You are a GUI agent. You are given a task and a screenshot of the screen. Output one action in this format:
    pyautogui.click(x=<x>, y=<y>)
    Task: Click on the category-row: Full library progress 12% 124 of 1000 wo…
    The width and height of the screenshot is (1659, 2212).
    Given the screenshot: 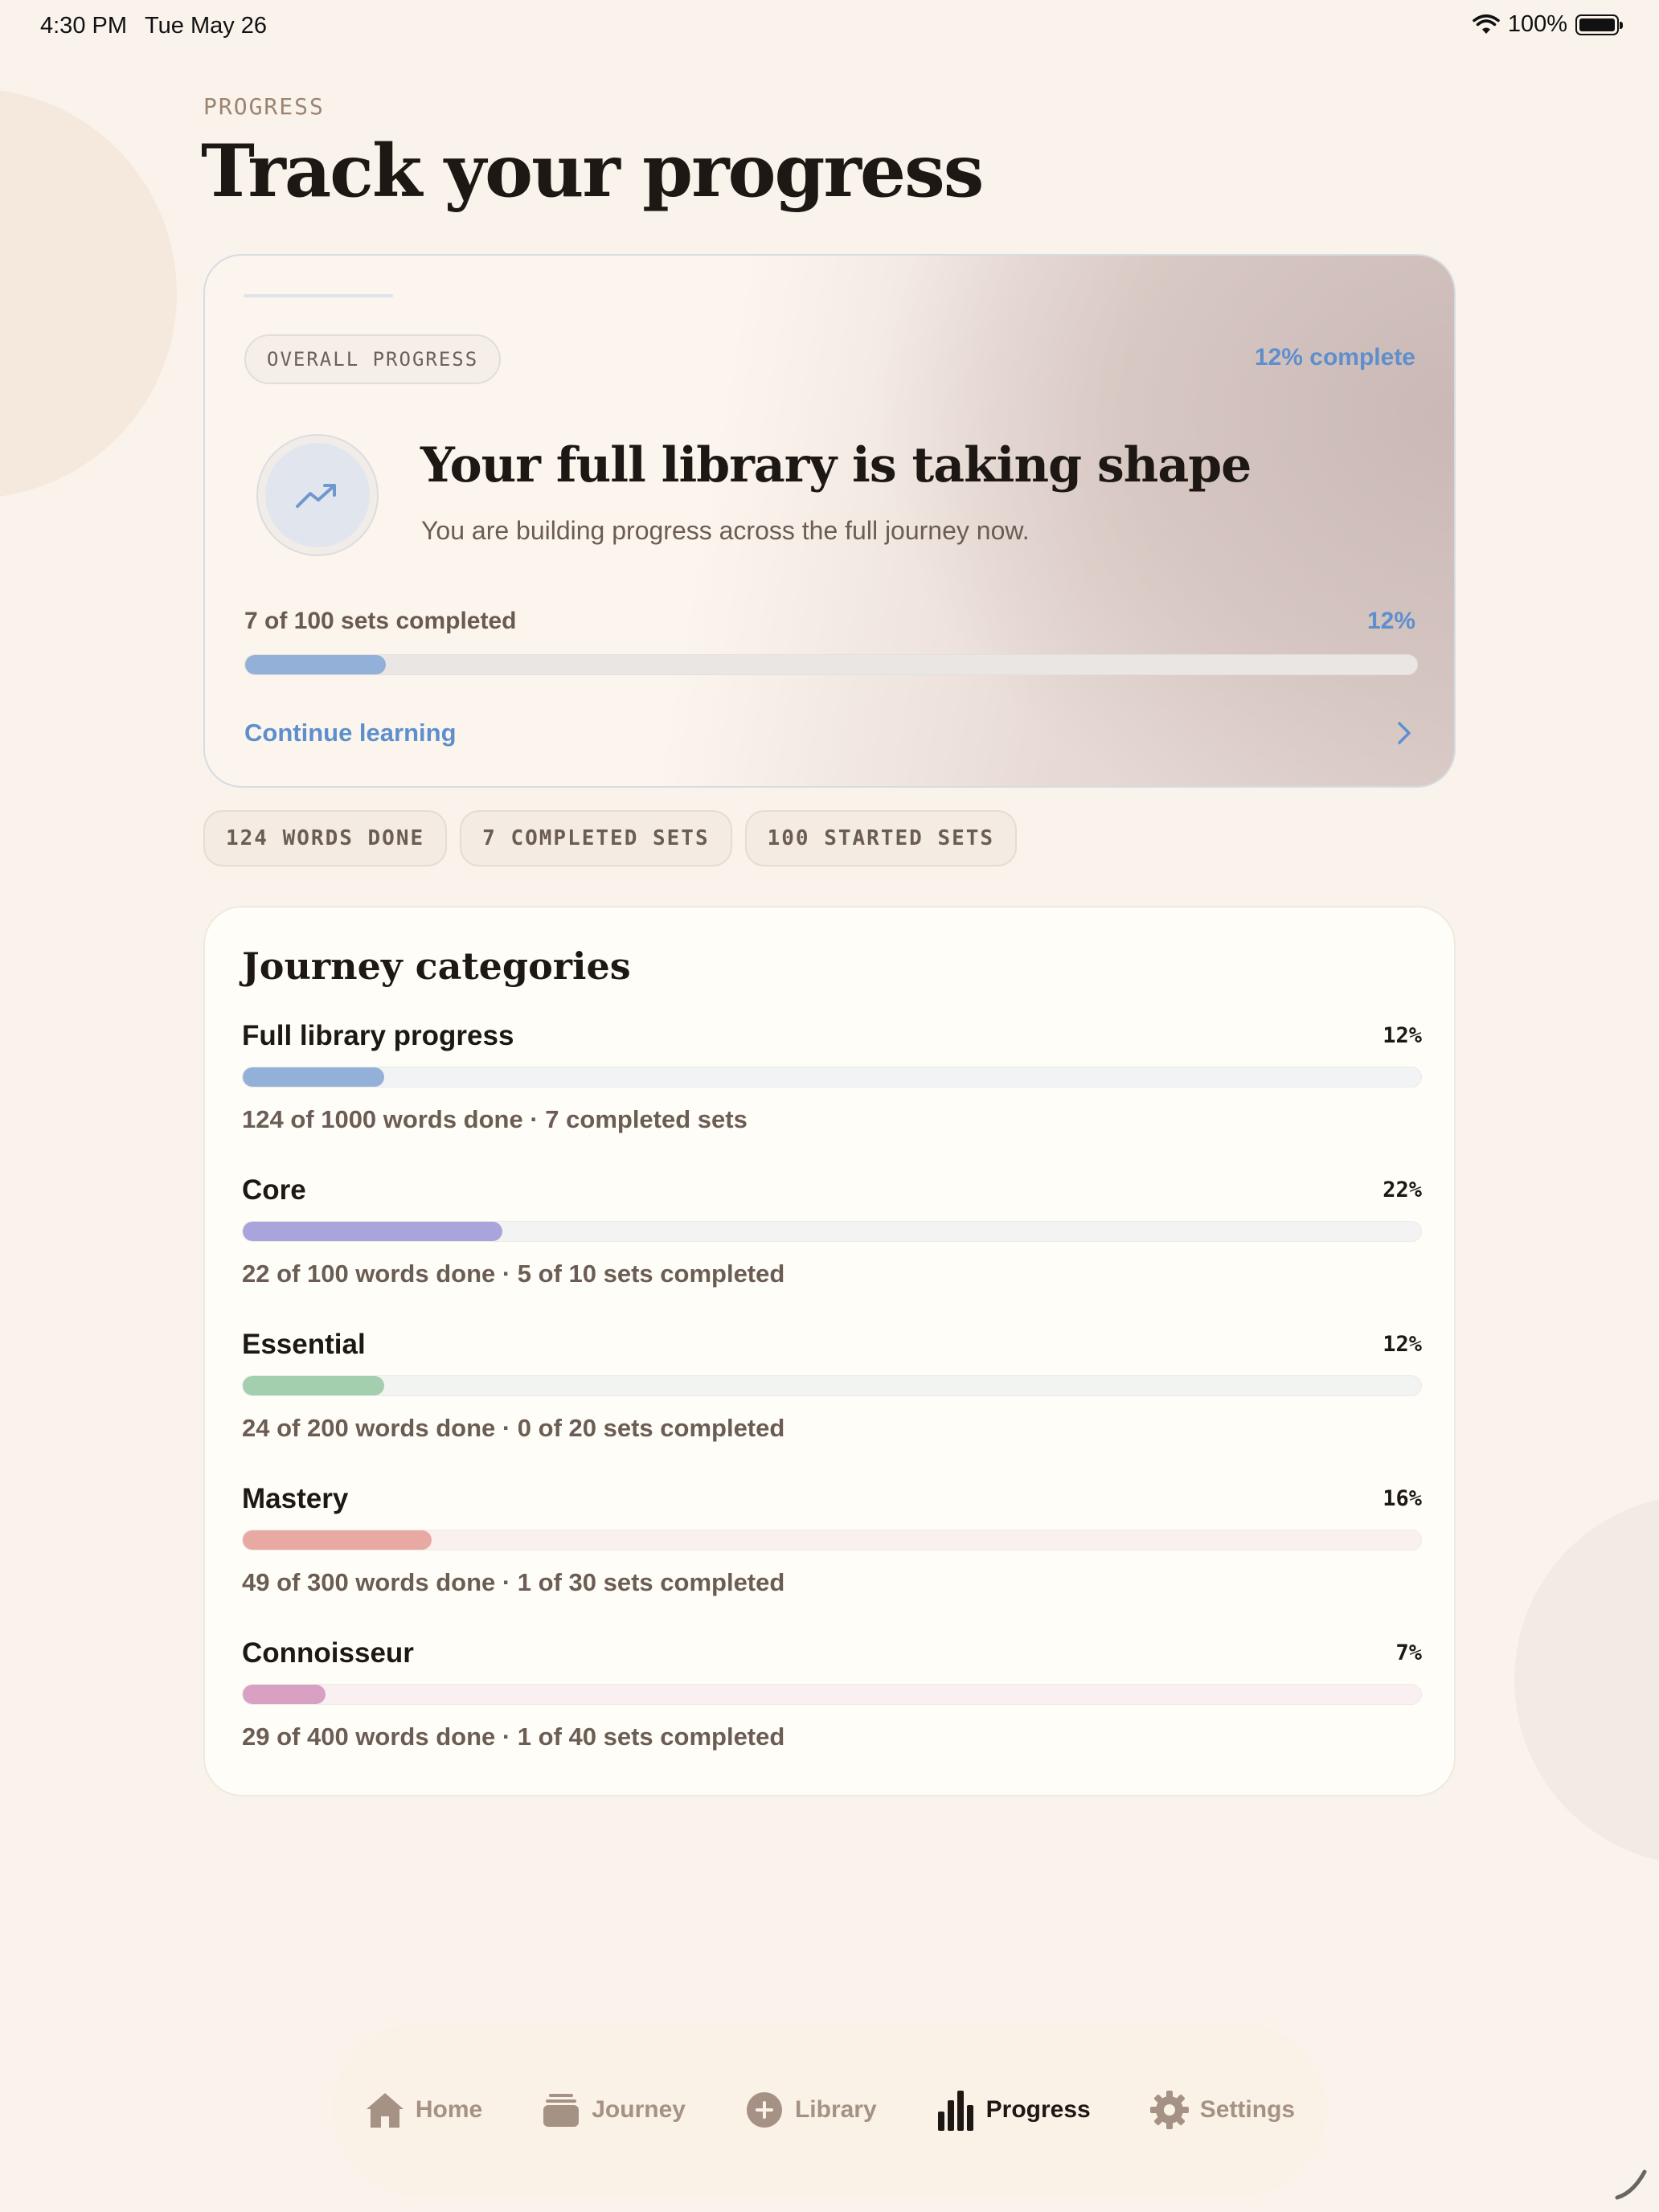 What is the action you would take?
    pyautogui.click(x=832, y=1088)
    